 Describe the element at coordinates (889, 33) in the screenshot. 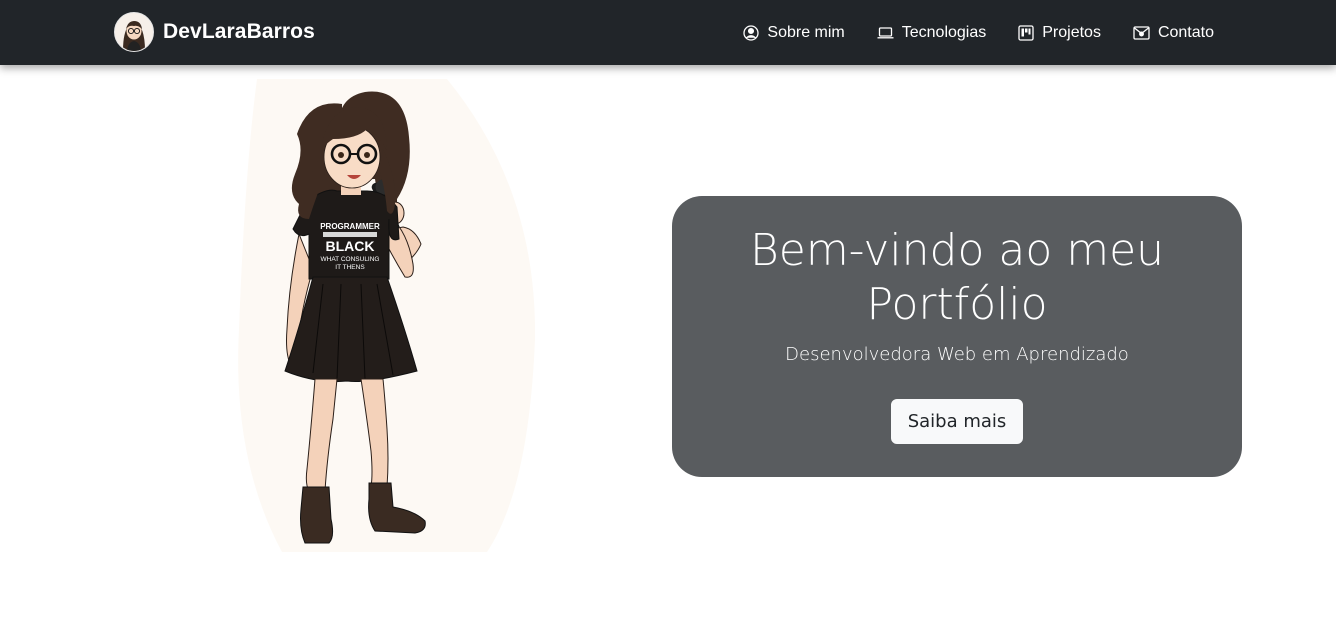

I see `laptop-icon` at that location.